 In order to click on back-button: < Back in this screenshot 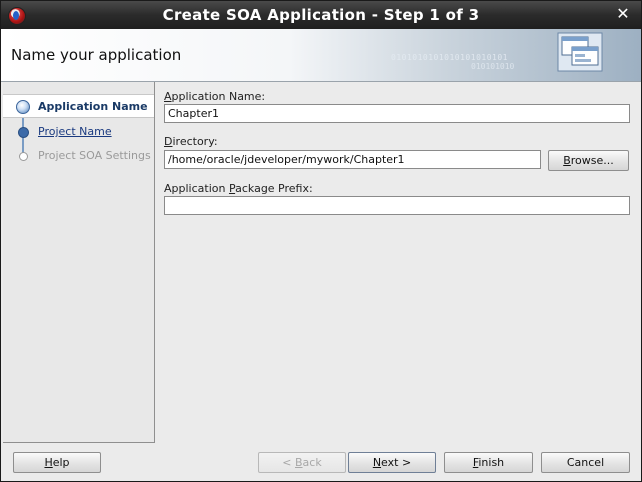, I will do `click(302, 462)`.